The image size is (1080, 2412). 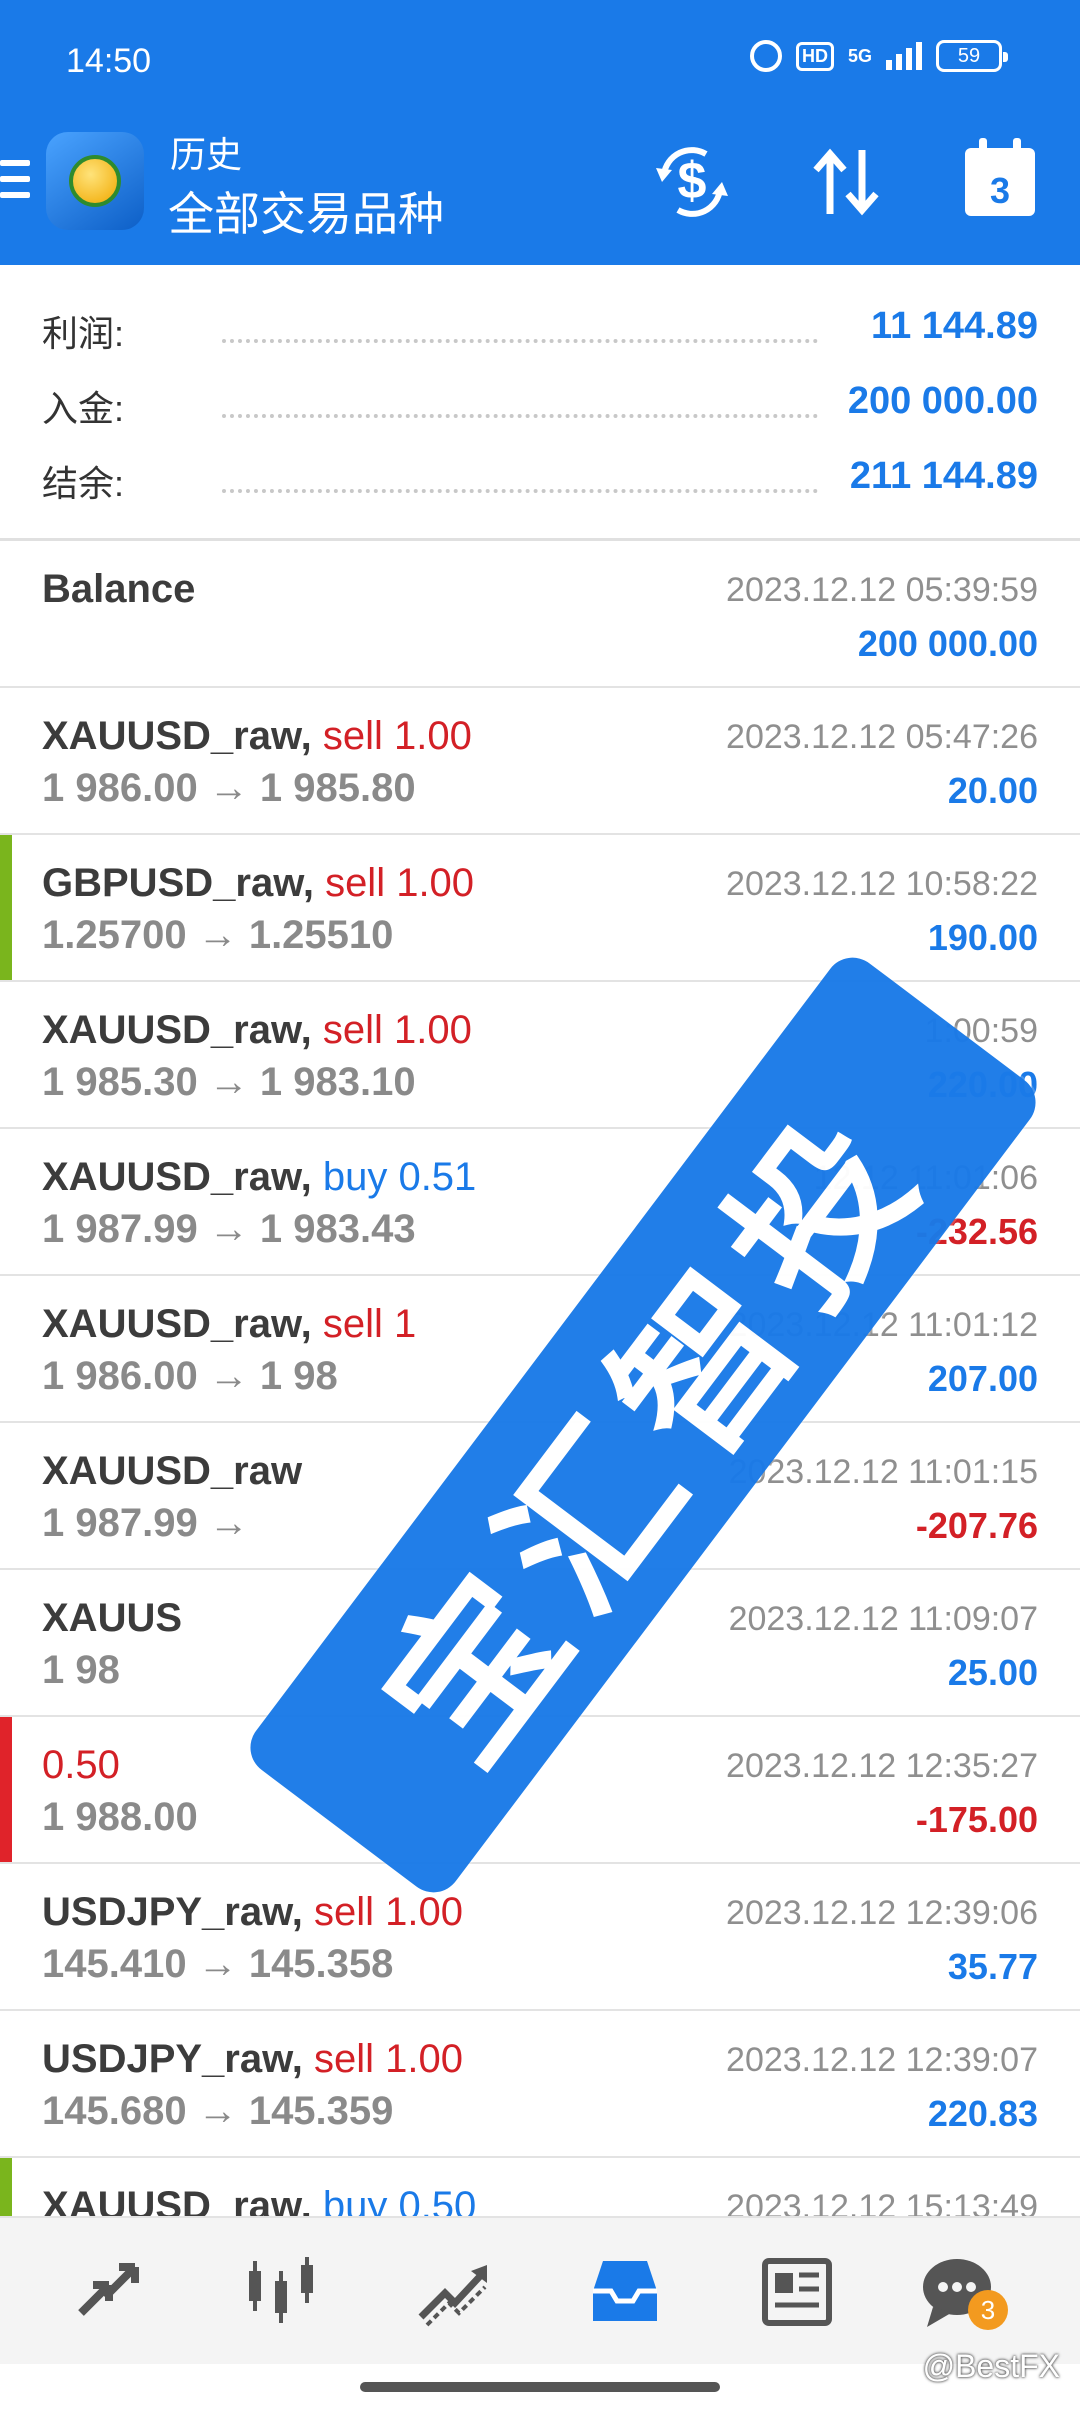 I want to click on deal-profit: -175.00, so click(x=976, y=1819).